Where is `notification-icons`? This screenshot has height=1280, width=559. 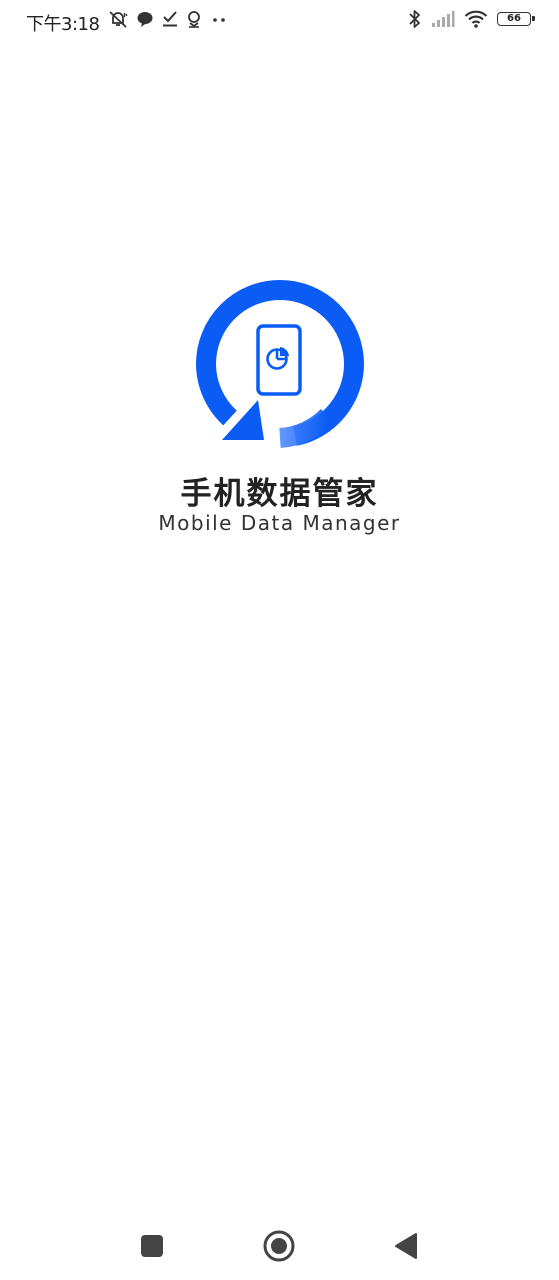
notification-icons is located at coordinates (168, 19).